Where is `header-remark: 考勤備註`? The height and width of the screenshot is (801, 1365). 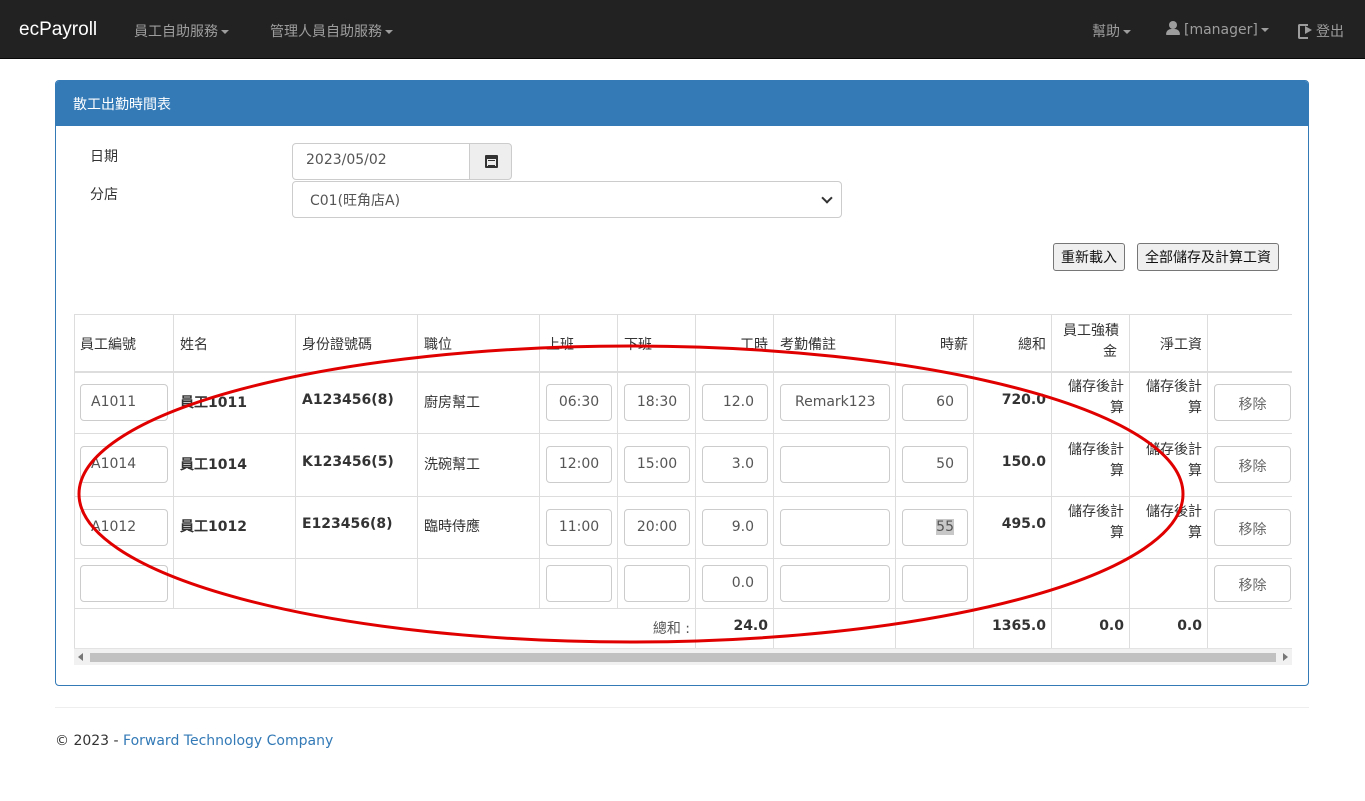
header-remark: 考勤備註 is located at coordinates (808, 345).